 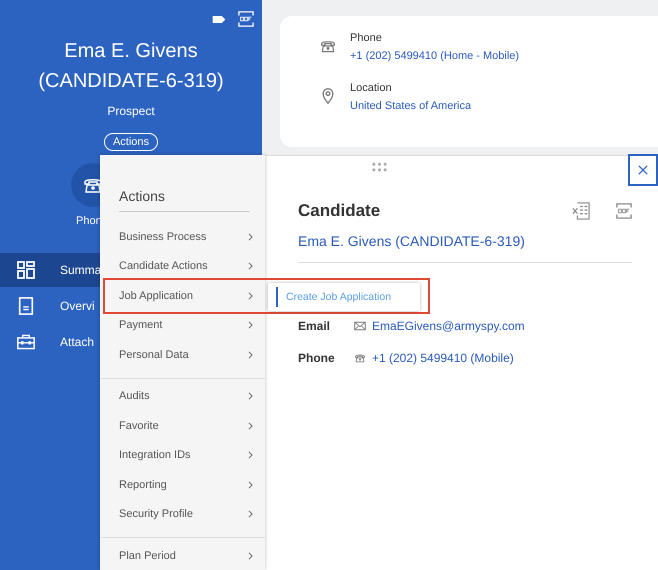 I want to click on menu-title: Actions, so click(x=184, y=200).